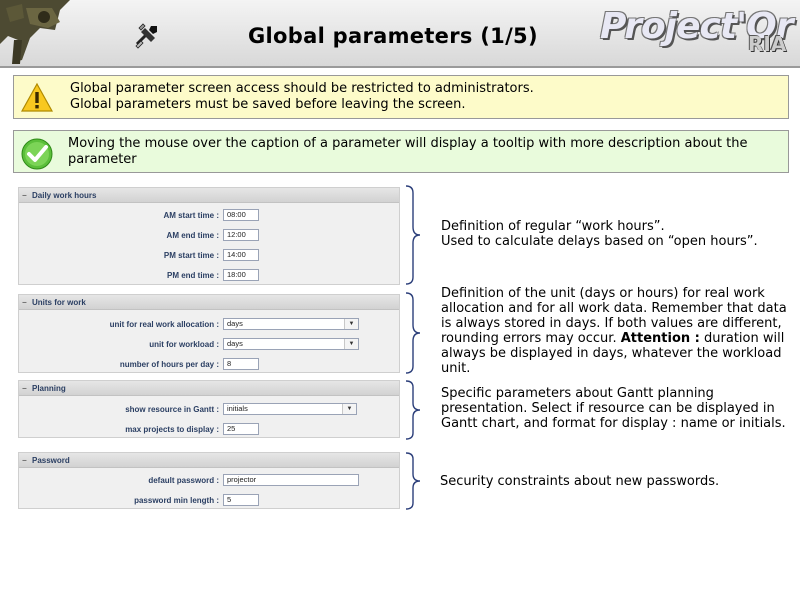 Image resolution: width=800 pixels, height=600 pixels. What do you see at coordinates (767, 44) in the screenshot?
I see `product-suffix: RIA` at bounding box center [767, 44].